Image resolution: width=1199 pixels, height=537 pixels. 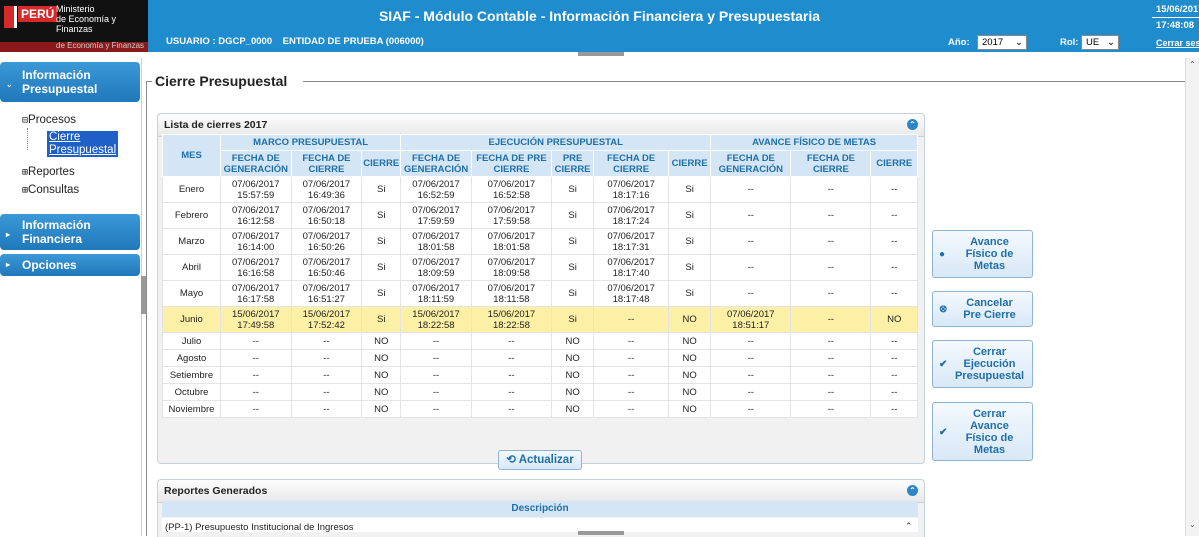 I want to click on col-header: FECHA DE PRE CIERRE, so click(x=511, y=163).